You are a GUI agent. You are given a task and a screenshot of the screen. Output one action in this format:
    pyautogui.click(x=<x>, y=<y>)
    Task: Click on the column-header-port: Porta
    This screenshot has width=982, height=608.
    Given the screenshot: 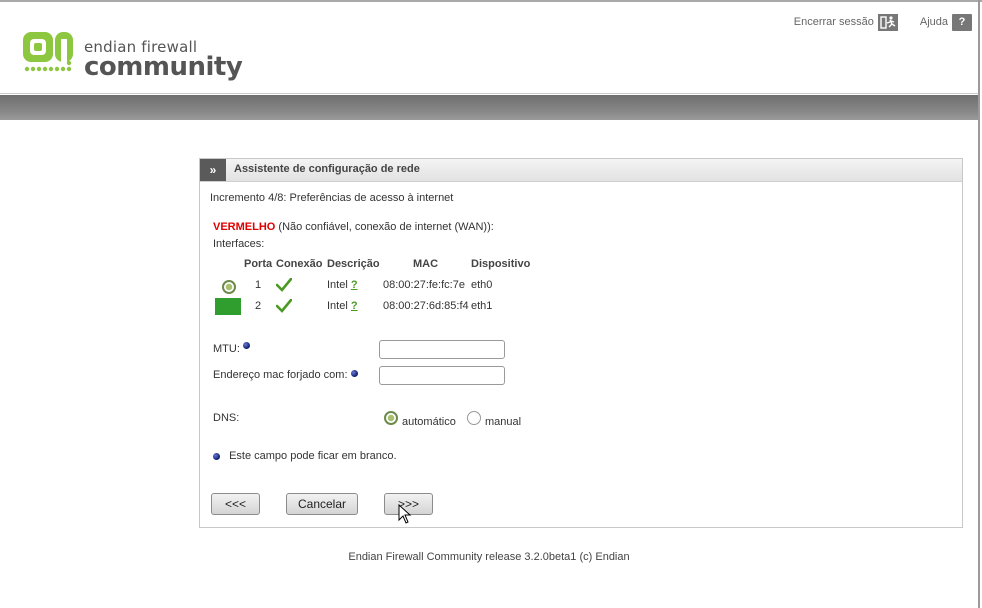 What is the action you would take?
    pyautogui.click(x=258, y=264)
    